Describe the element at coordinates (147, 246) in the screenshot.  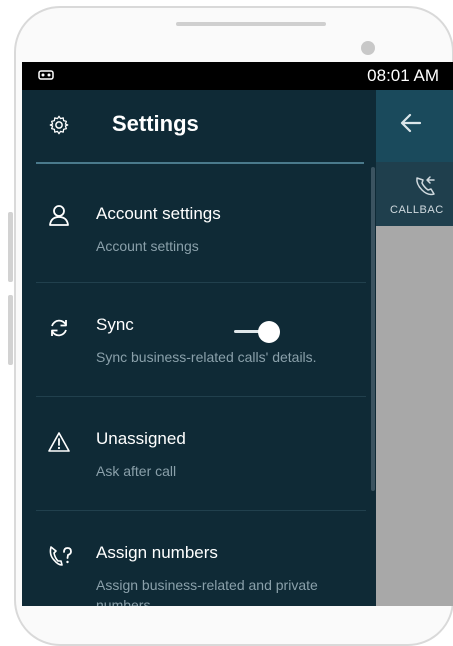
I see `menu-item-description: Account settings` at that location.